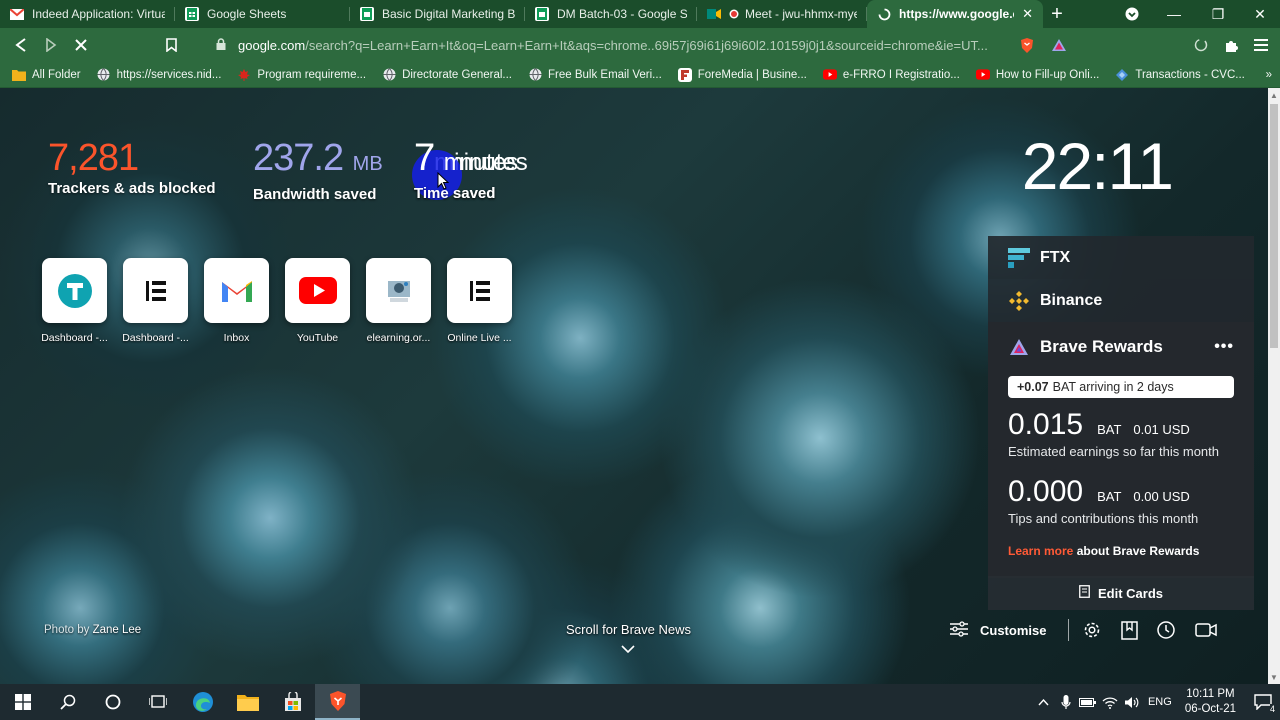 This screenshot has height=720, width=1280. I want to click on diamond-icon, so click(1122, 75).